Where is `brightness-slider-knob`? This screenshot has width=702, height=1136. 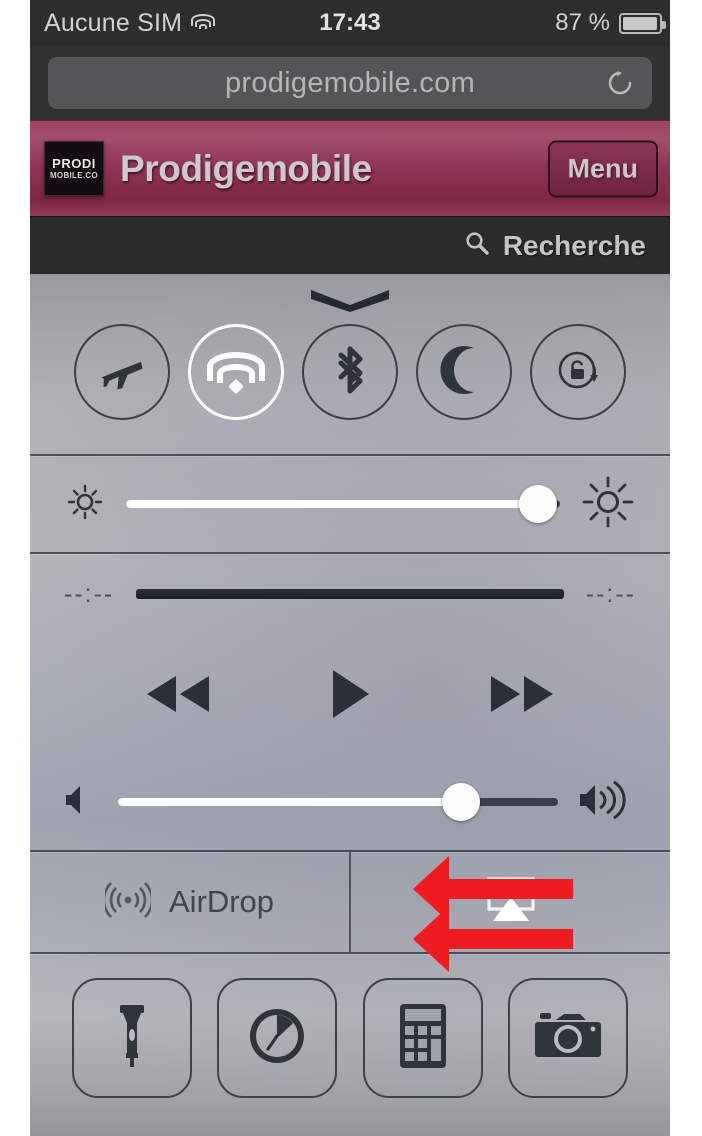 brightness-slider-knob is located at coordinates (538, 504).